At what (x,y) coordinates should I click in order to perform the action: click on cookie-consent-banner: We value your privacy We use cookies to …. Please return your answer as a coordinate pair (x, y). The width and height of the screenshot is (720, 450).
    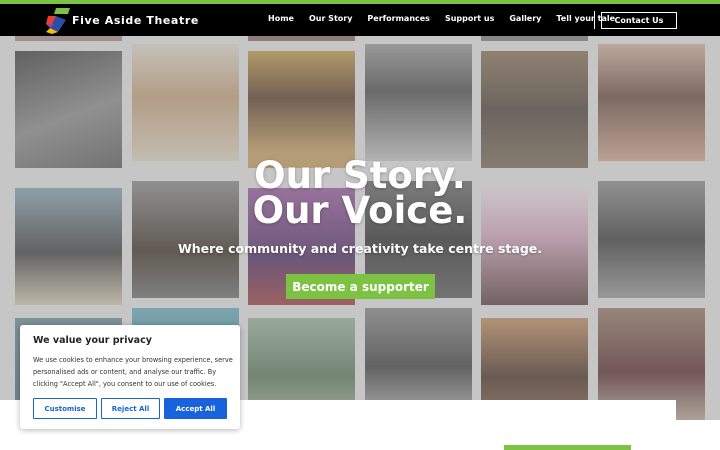
    Looking at the image, I should click on (130, 377).